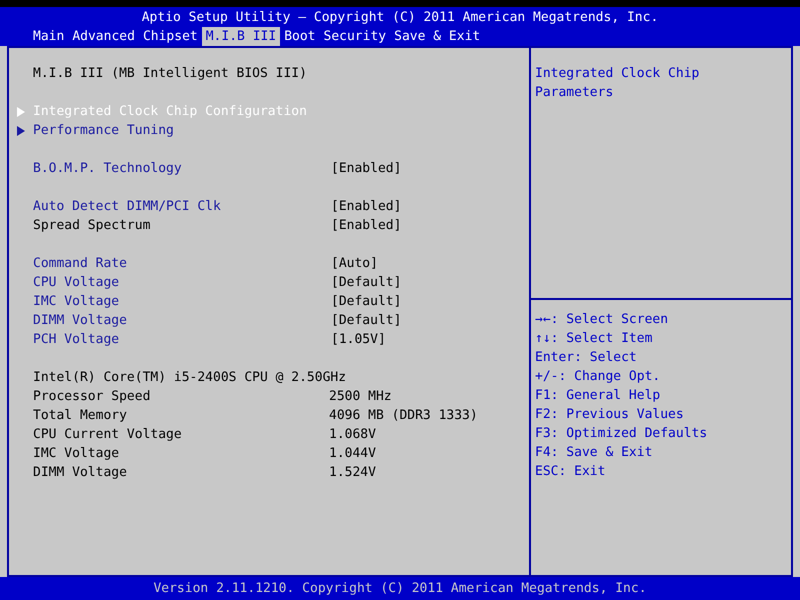 The width and height of the screenshot is (800, 600). I want to click on setting-label: B.O.M.P. Technology, so click(182, 168).